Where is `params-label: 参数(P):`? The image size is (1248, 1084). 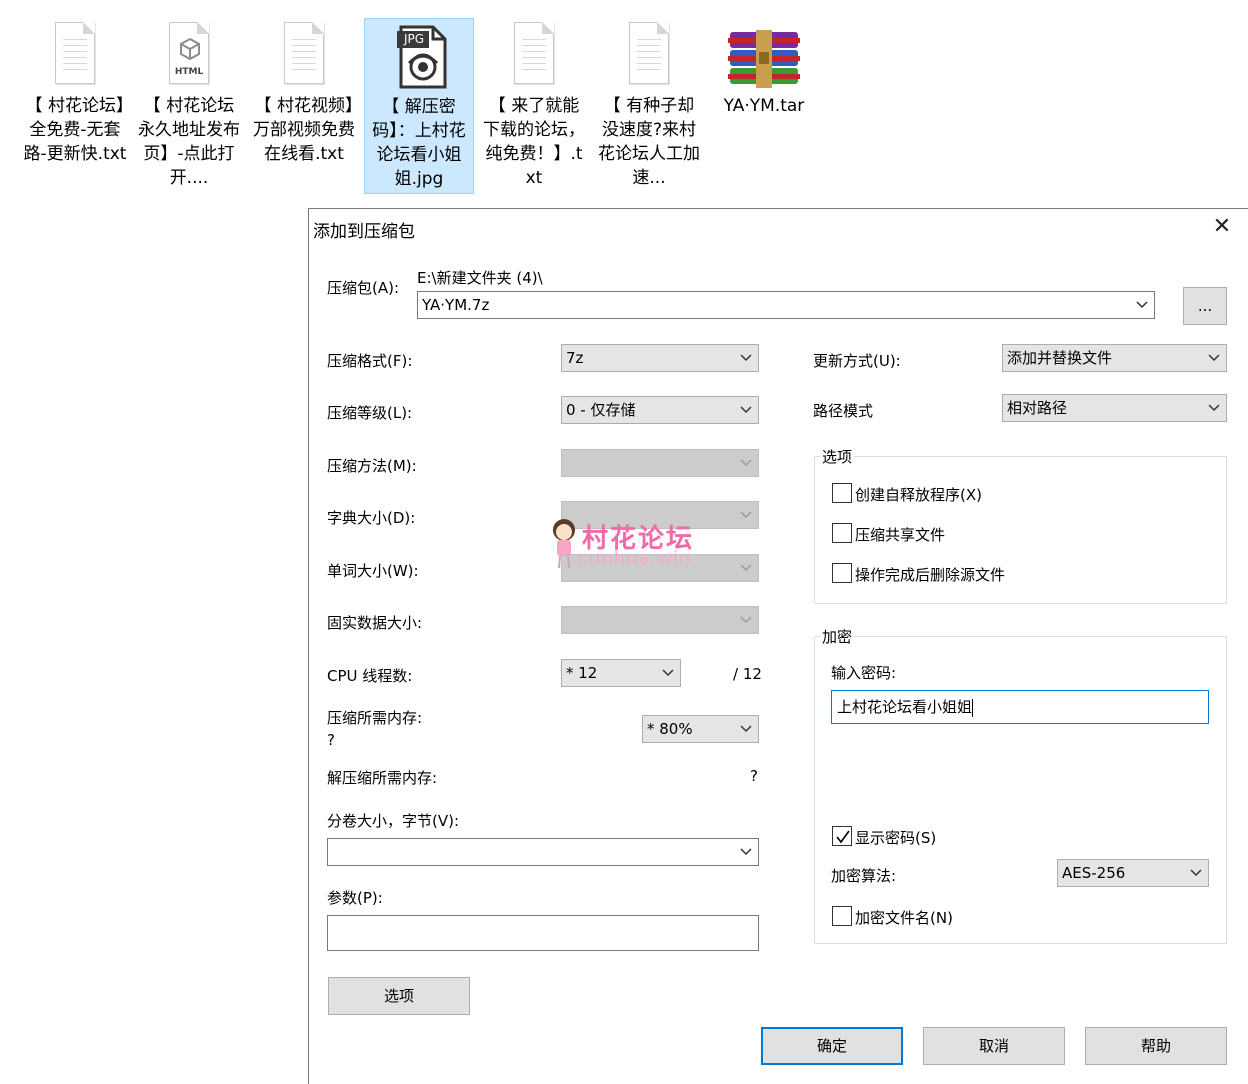
params-label: 参数(P): is located at coordinates (355, 898).